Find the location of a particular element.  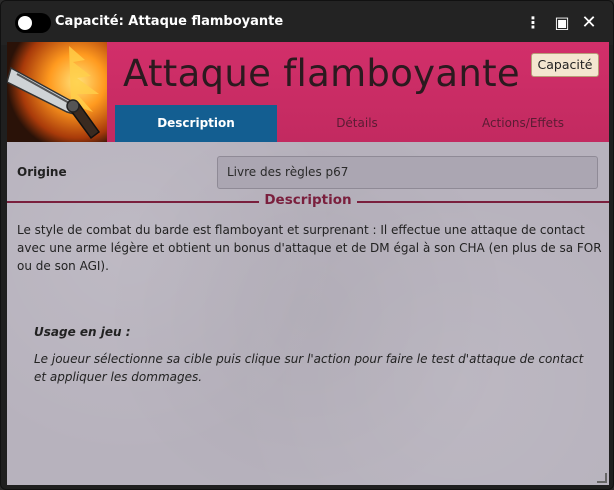

resize-handle is located at coordinates (602, 478).